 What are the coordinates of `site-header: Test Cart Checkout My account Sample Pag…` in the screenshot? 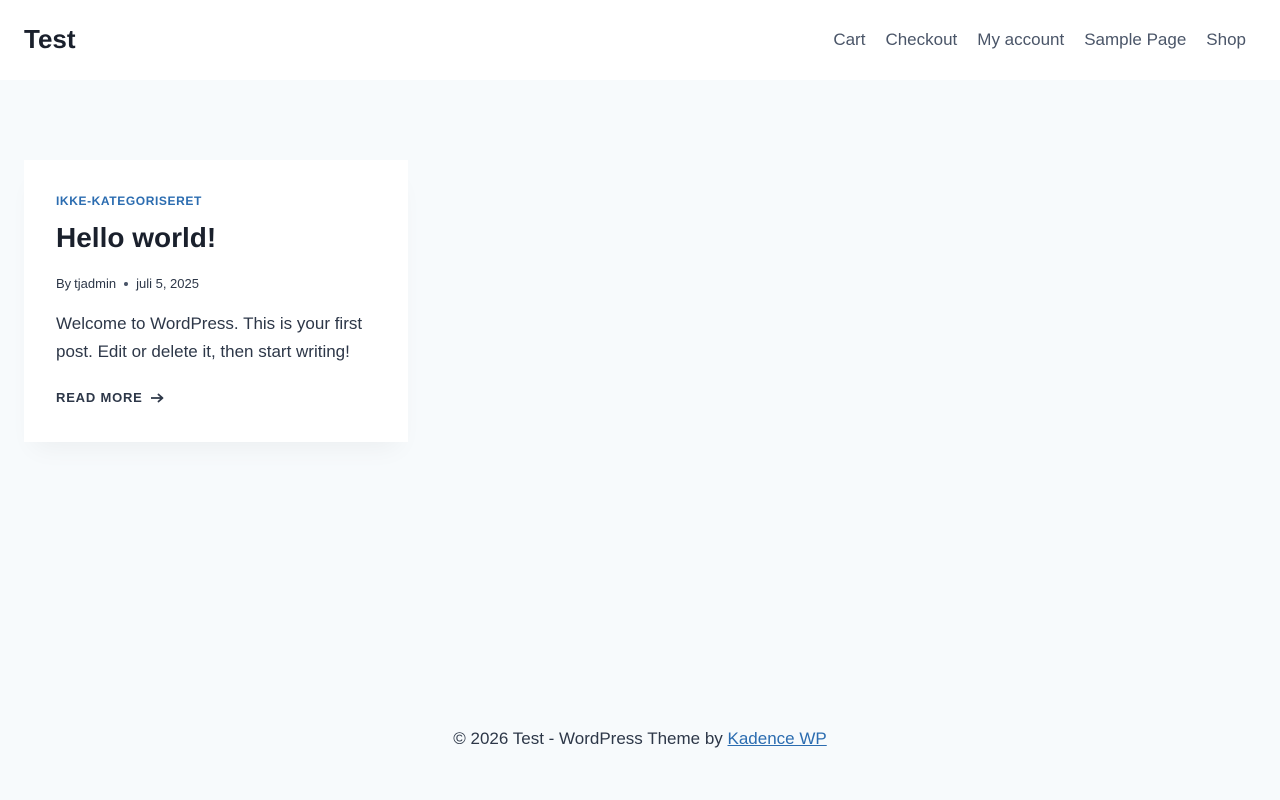 It's located at (640, 40).